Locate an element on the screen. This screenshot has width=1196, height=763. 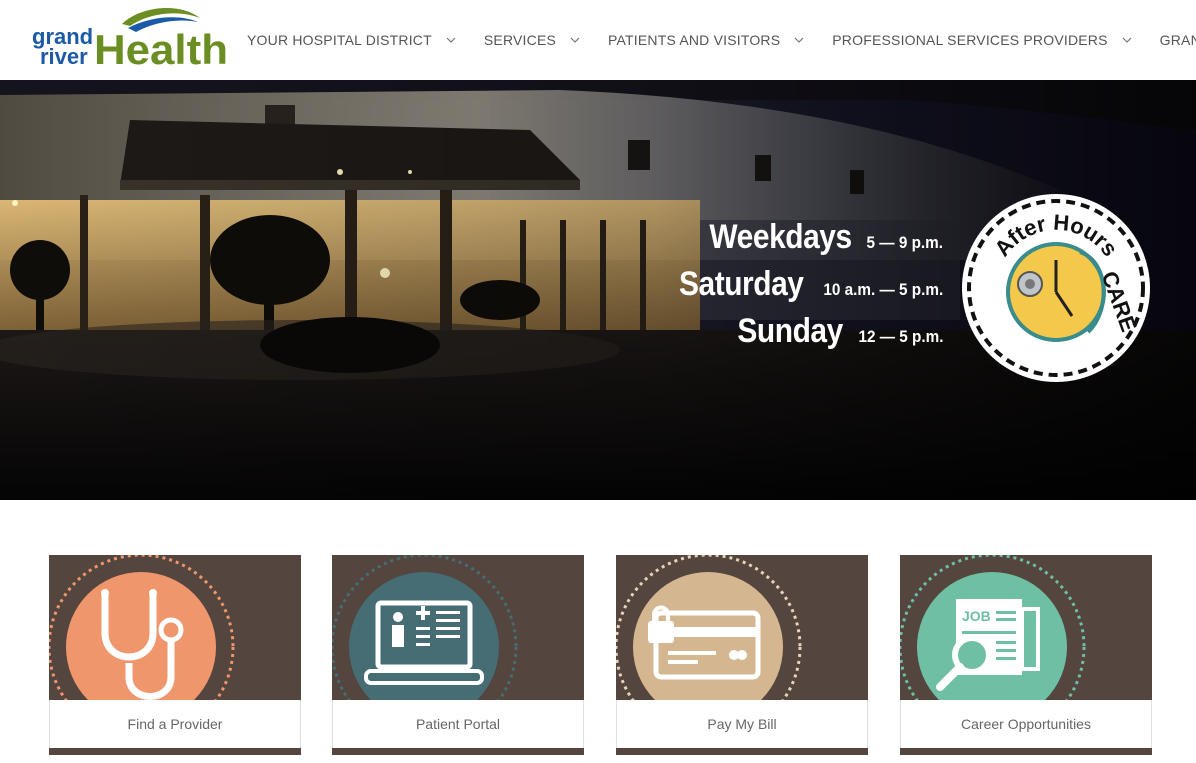
hours-row-sunday: Sunday 12 — 5 p.m. is located at coordinates (802, 334).